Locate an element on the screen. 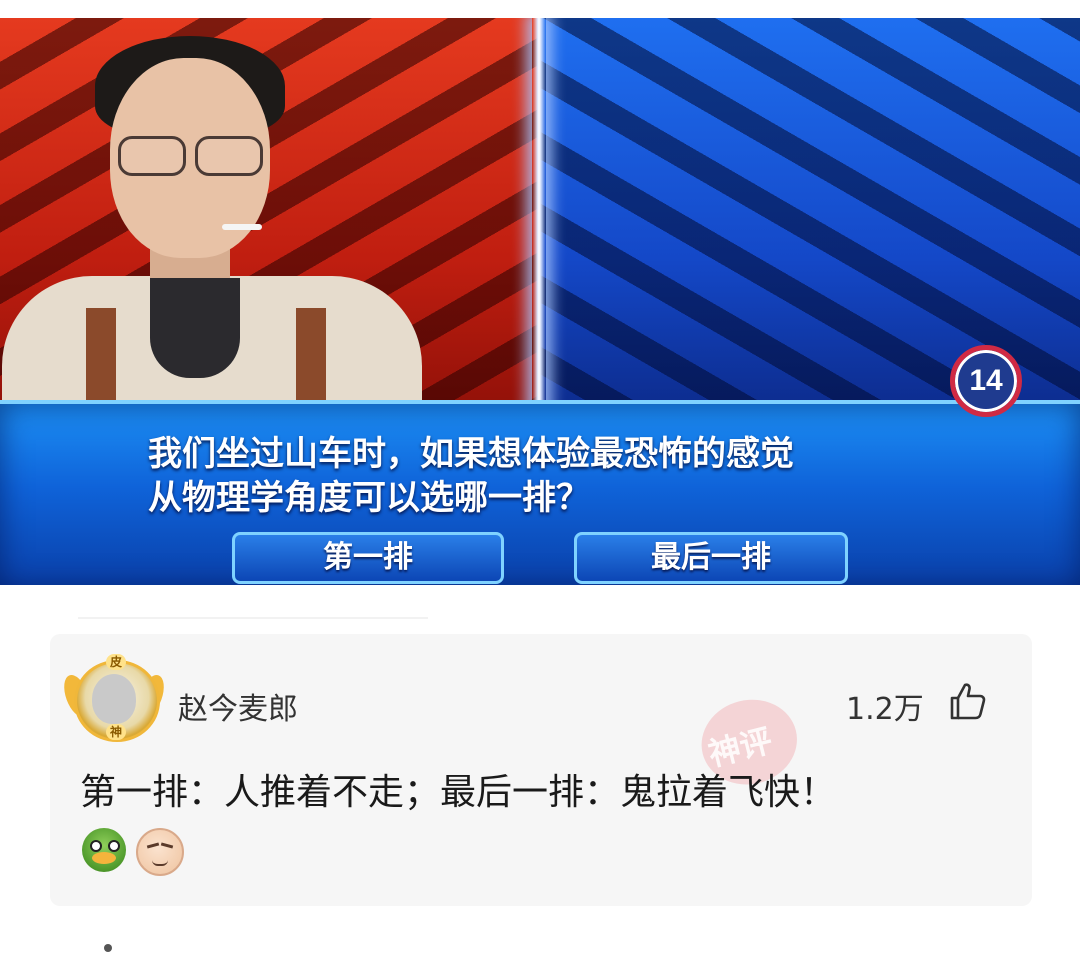 The width and height of the screenshot is (1080, 972). lightning-divider is located at coordinates (539, 218).